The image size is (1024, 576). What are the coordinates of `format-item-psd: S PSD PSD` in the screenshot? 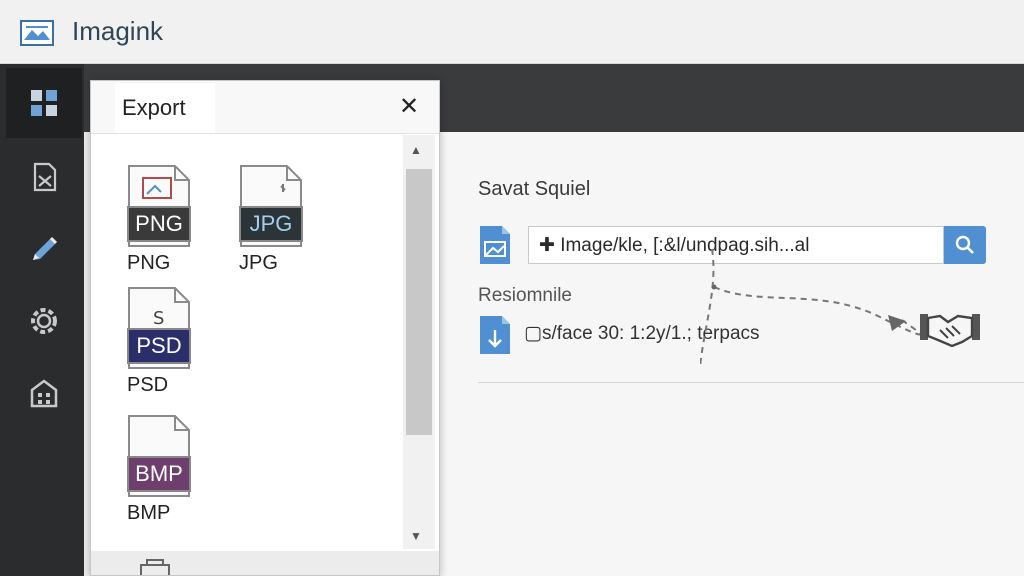 It's located at (172, 341).